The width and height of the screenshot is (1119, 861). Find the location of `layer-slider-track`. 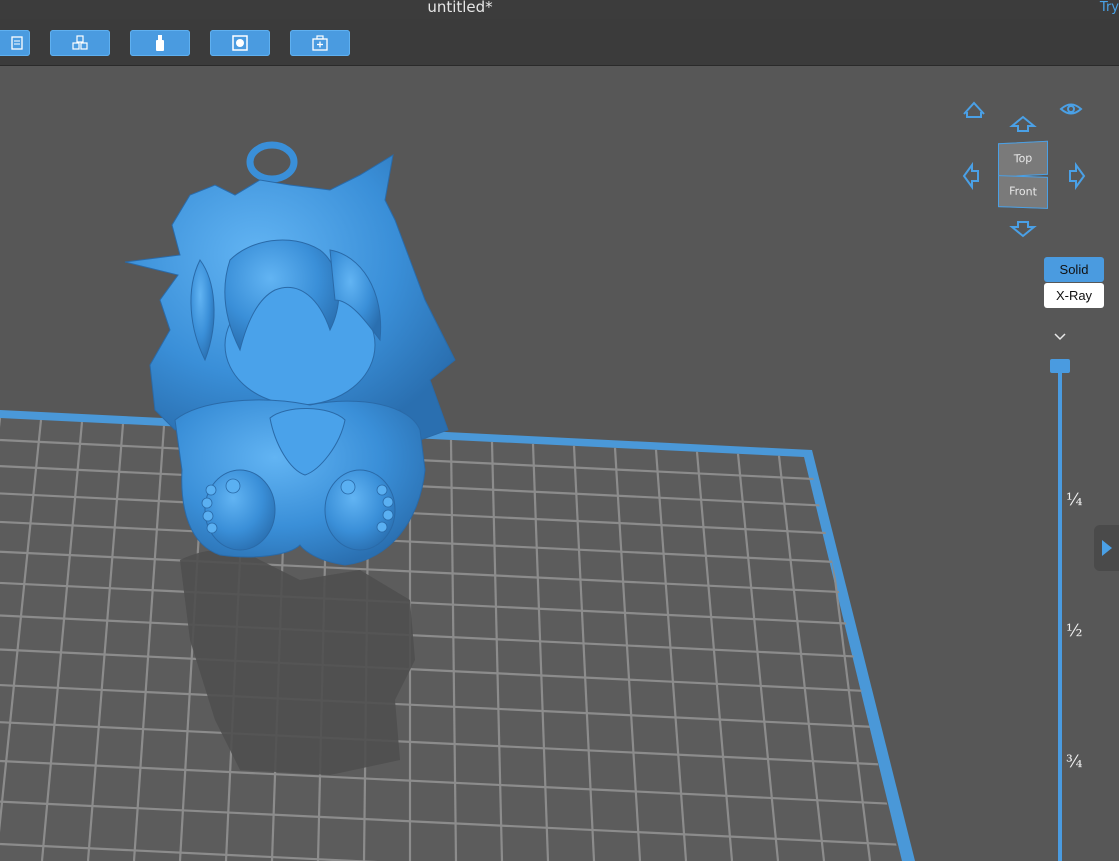

layer-slider-track is located at coordinates (1060, 613).